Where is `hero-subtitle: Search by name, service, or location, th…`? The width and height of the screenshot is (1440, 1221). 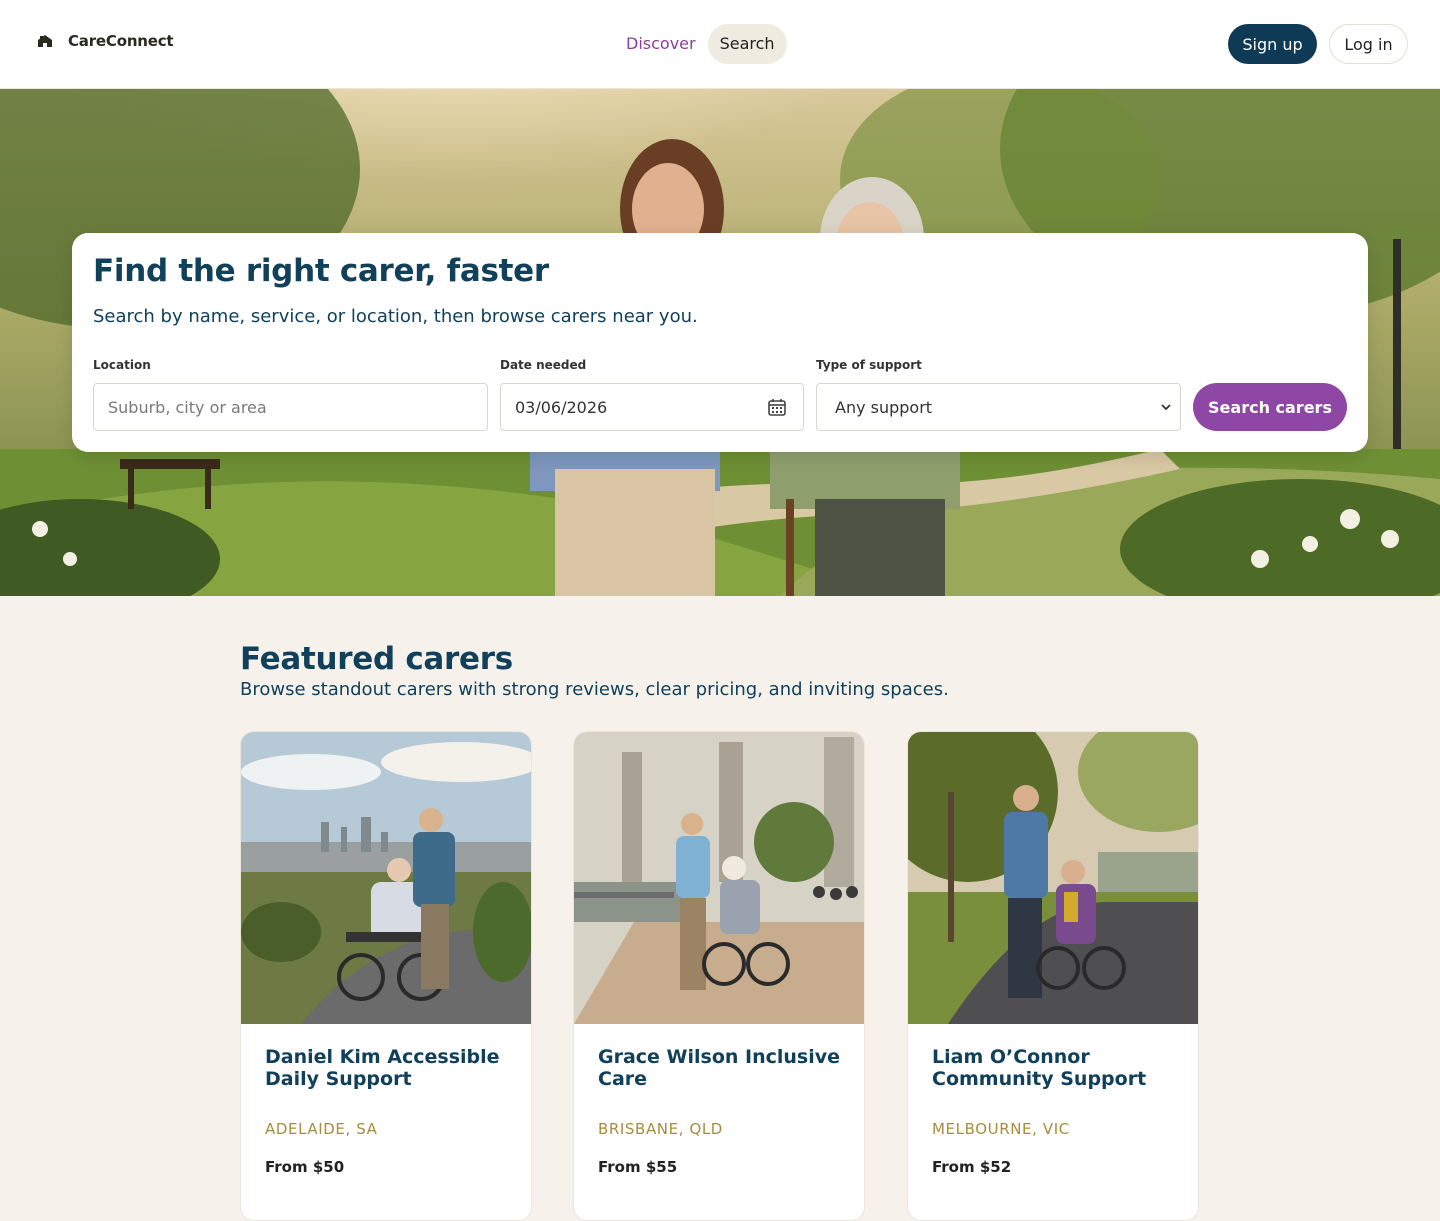
hero-subtitle: Search by name, service, or location, th… is located at coordinates (395, 316).